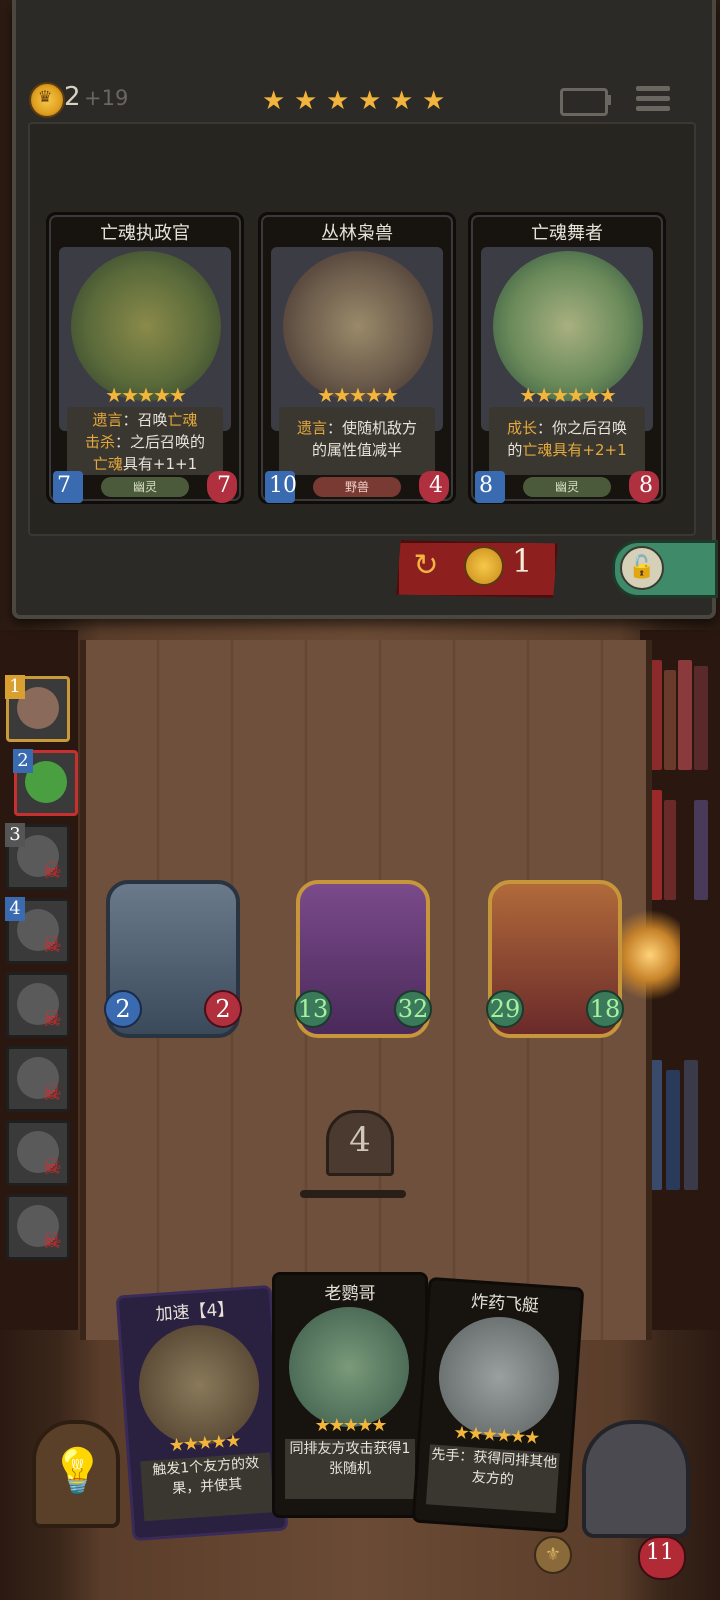 Image resolution: width=720 pixels, height=1600 pixels. I want to click on opponent-slot-8: ☠, so click(38, 1227).